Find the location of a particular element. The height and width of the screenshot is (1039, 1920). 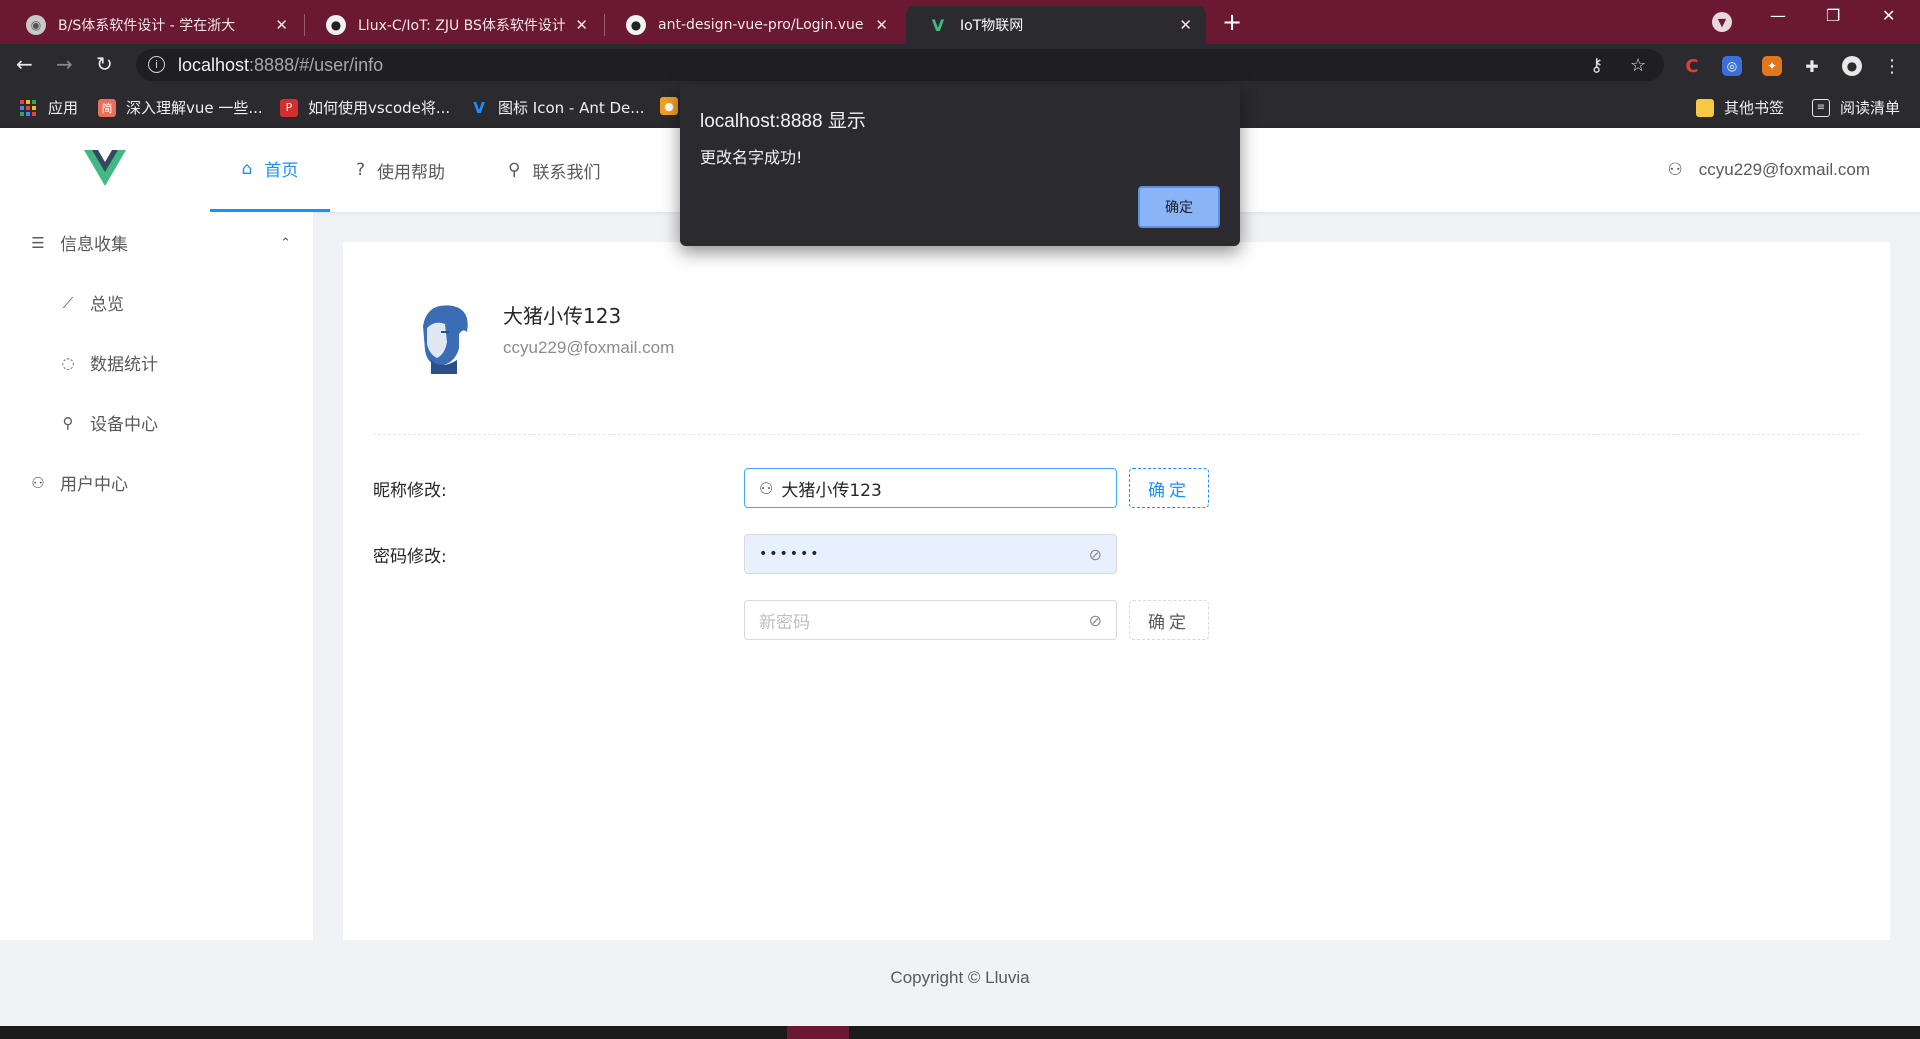

divider is located at coordinates (1116, 434).